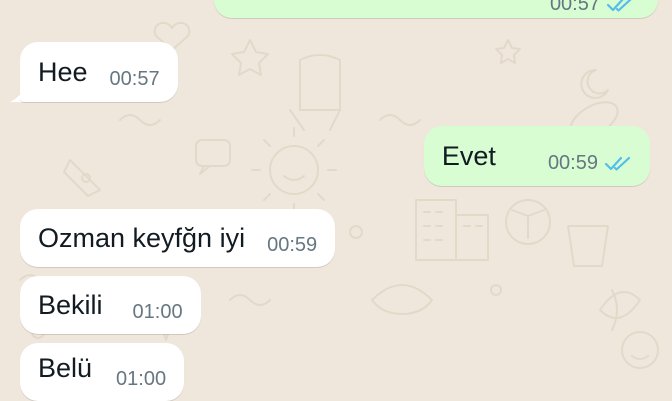 Image resolution: width=672 pixels, height=401 pixels. What do you see at coordinates (536, 156) in the screenshot?
I see `message-bubble-outgoing: Evet 00:59` at bounding box center [536, 156].